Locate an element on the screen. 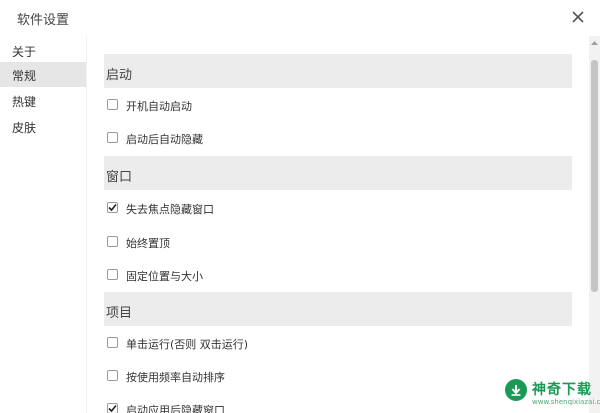 Image resolution: width=600 pixels, height=413 pixels. option-launch-at-startup: 开机自动启动 is located at coordinates (334, 106).